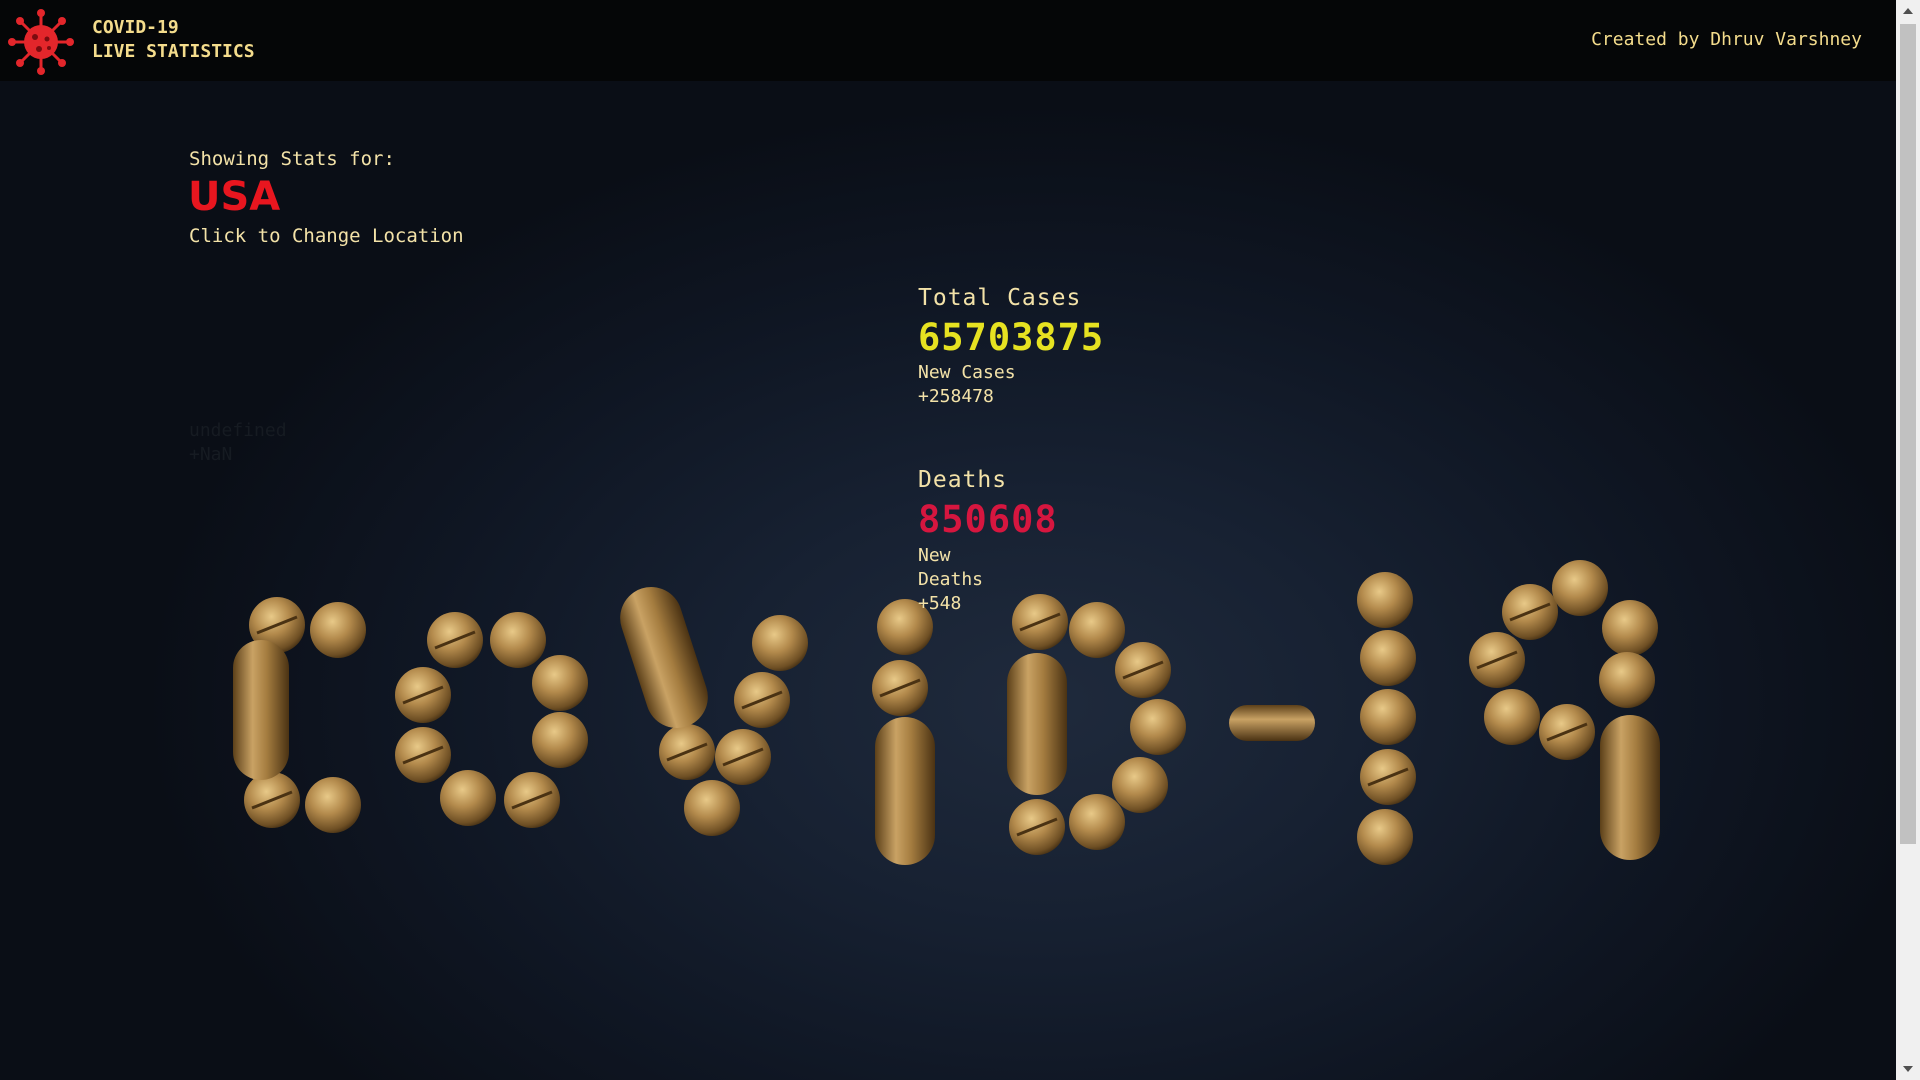 This screenshot has width=1920, height=1080. What do you see at coordinates (173, 51) in the screenshot?
I see `brand-line-2: LIVE STATISTICS` at bounding box center [173, 51].